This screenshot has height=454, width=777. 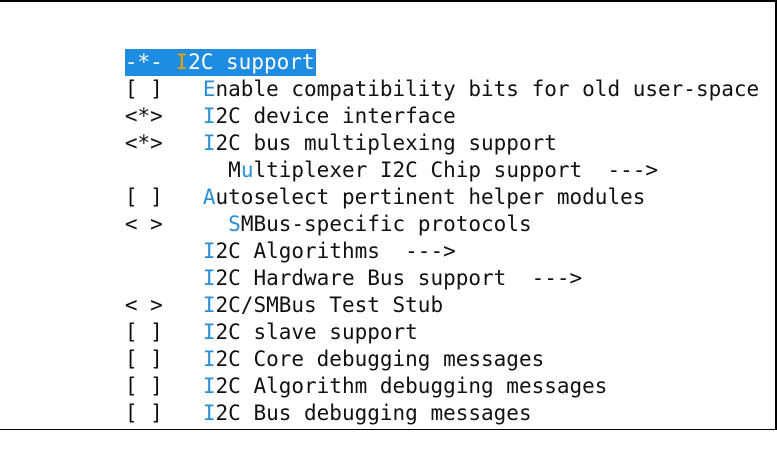 I want to click on hotkey-letter: I, so click(x=209, y=413).